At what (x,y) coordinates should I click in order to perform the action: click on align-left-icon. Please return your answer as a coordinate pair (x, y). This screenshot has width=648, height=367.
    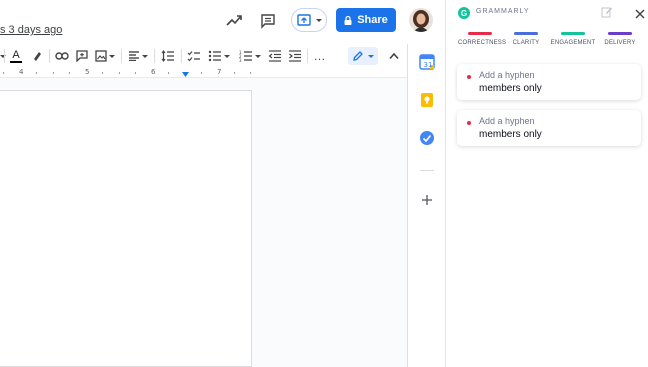
    Looking at the image, I should click on (138, 56).